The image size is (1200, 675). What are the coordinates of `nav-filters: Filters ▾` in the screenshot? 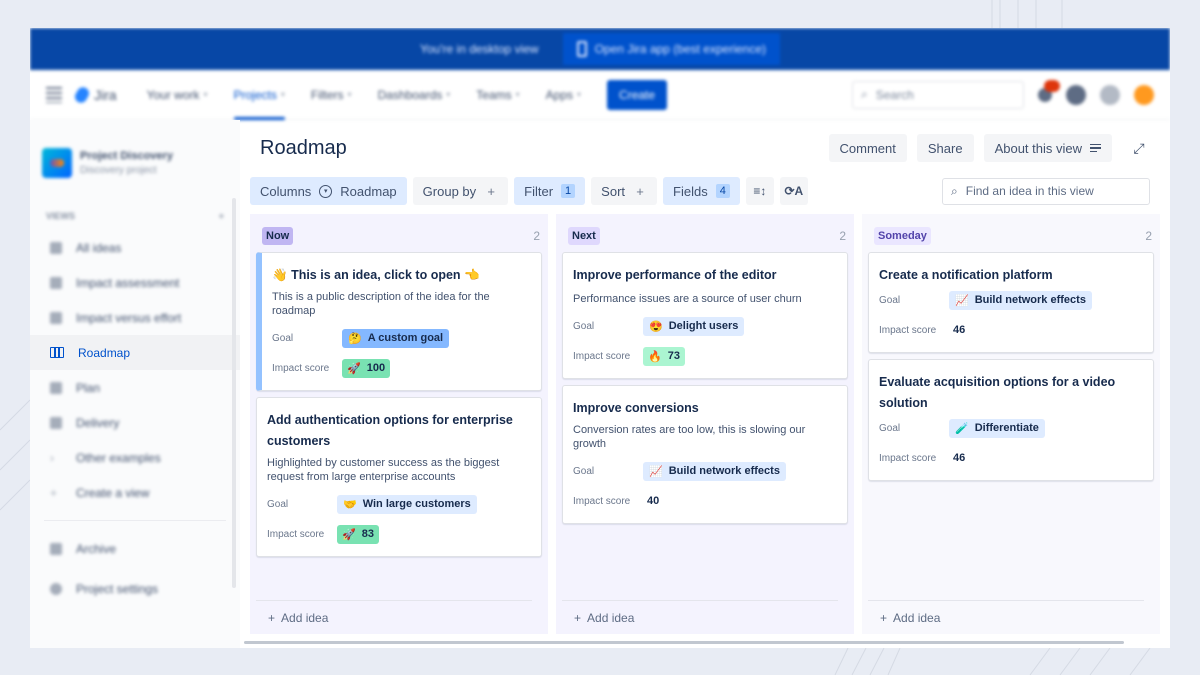 It's located at (331, 95).